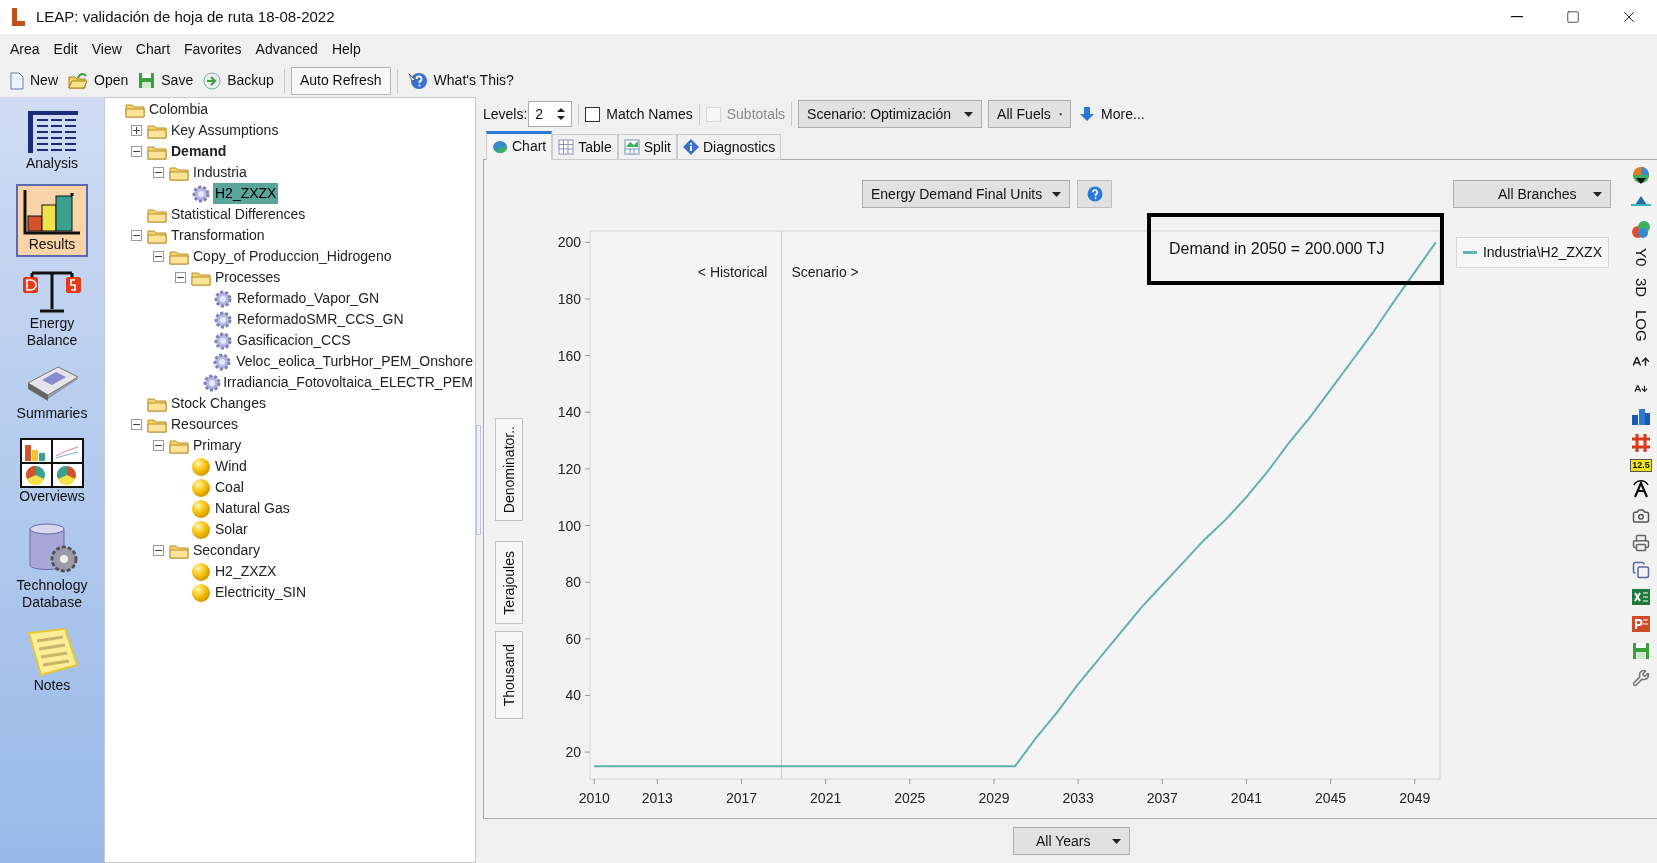 Image resolution: width=1657 pixels, height=863 pixels. What do you see at coordinates (460, 80) in the screenshot?
I see `toolbar-button: What's This?` at bounding box center [460, 80].